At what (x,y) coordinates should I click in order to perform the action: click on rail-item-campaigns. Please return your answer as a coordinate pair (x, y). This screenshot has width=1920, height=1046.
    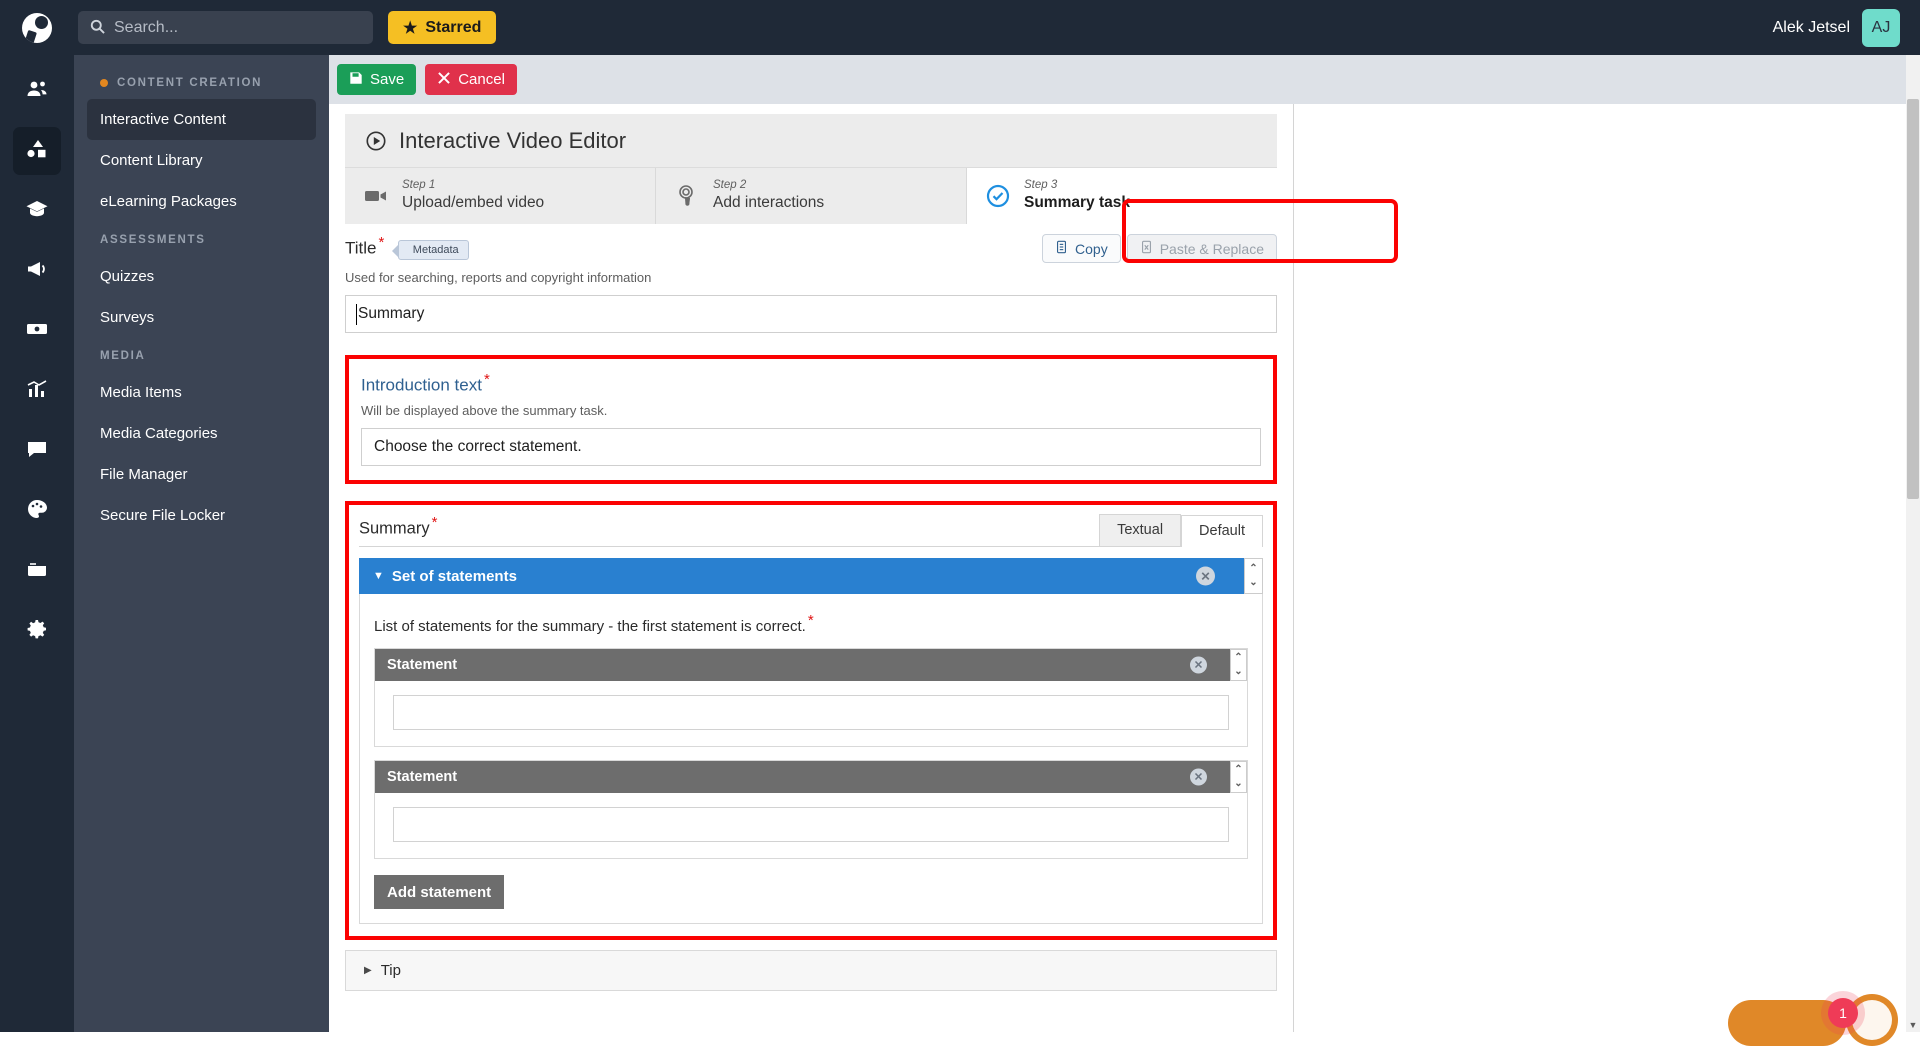
    Looking at the image, I should click on (37, 271).